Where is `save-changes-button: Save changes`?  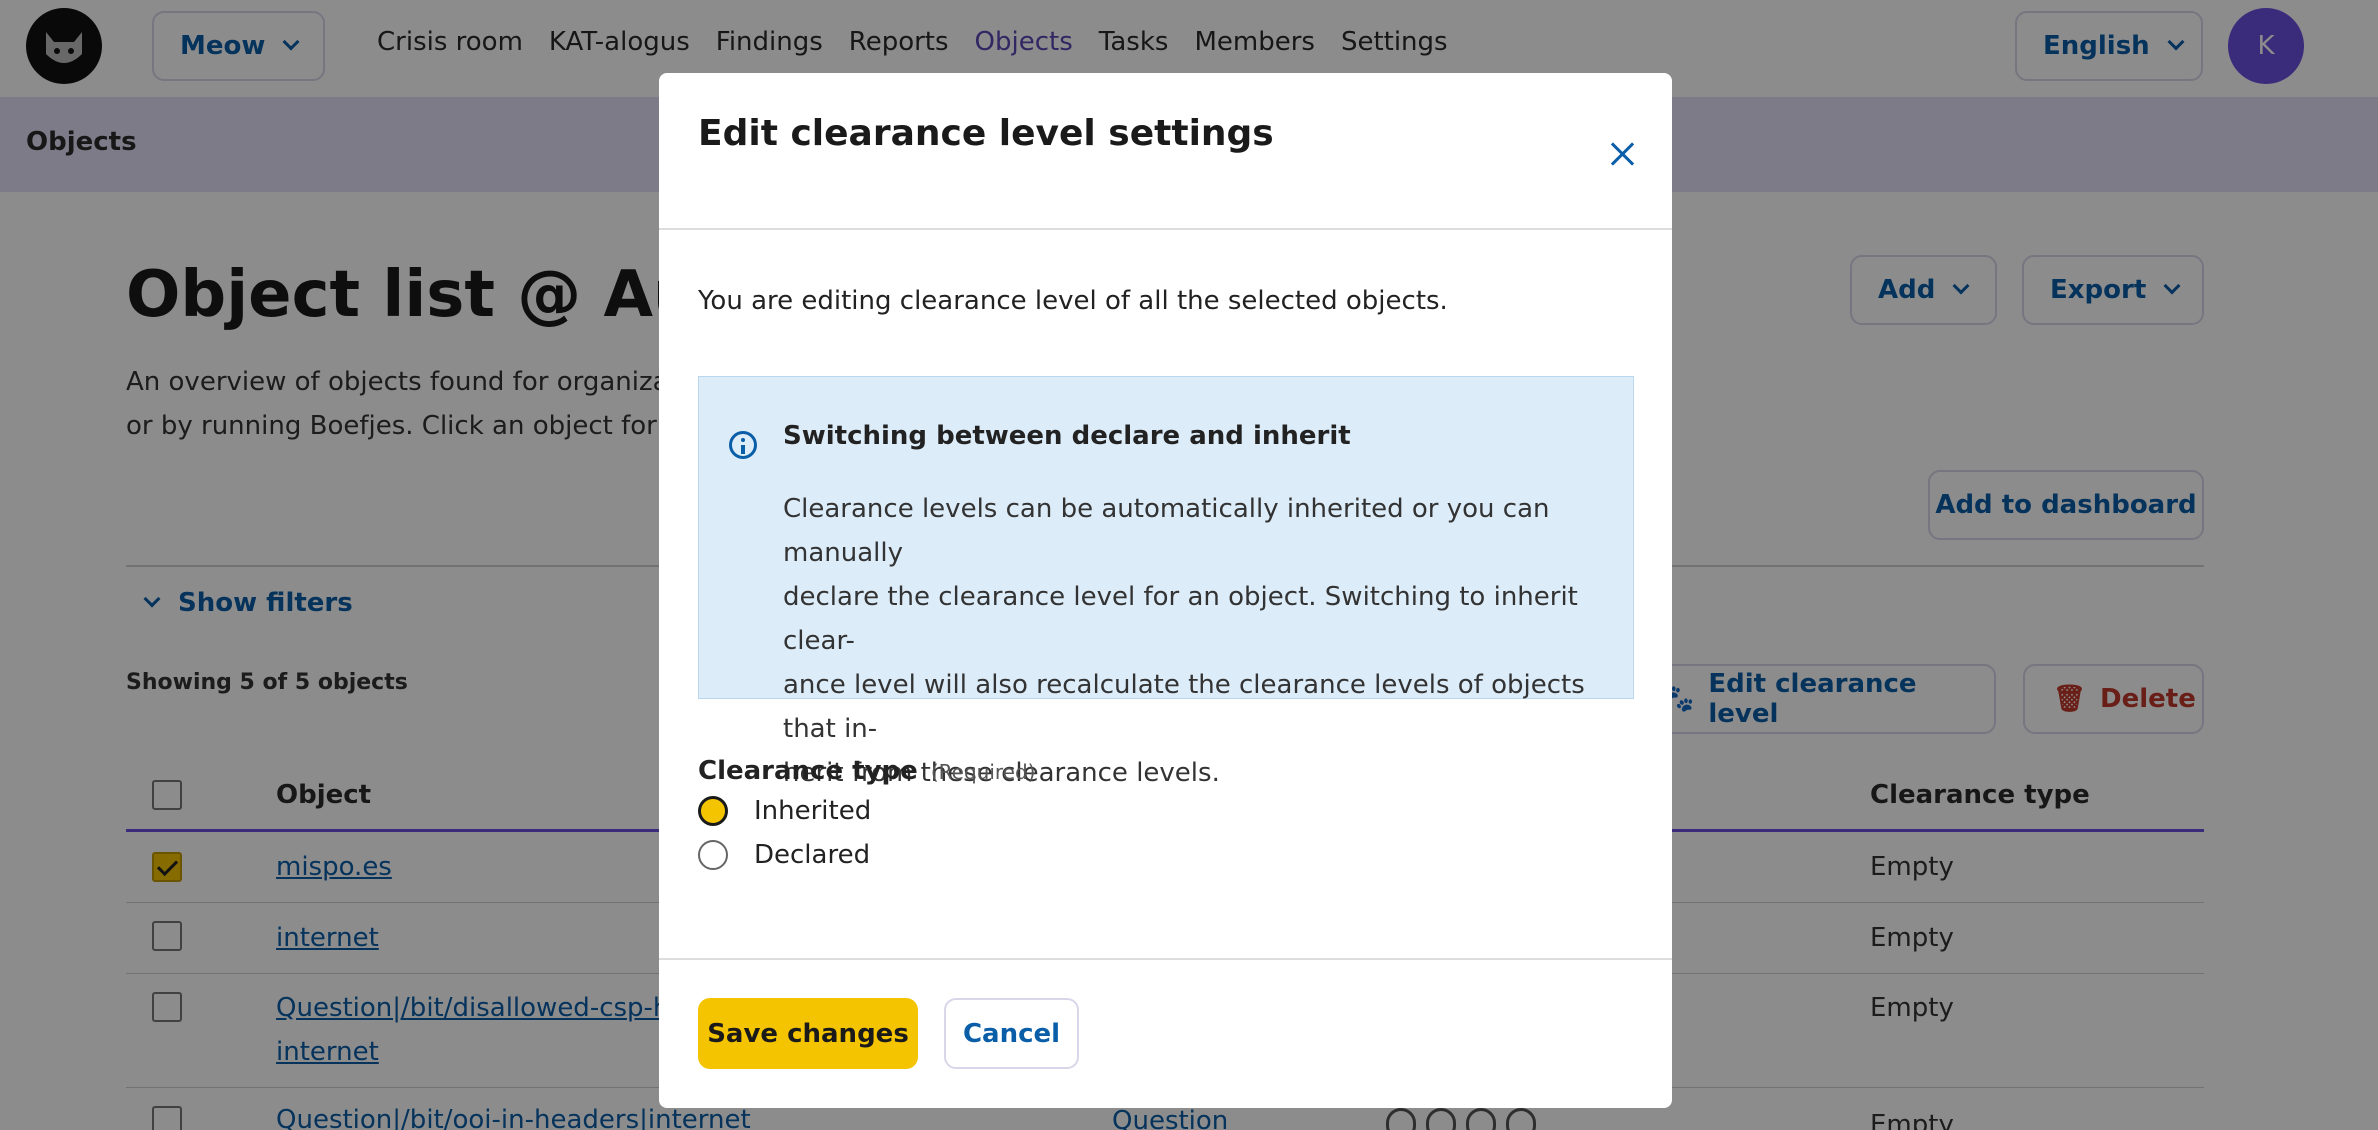
save-changes-button: Save changes is located at coordinates (808, 1033).